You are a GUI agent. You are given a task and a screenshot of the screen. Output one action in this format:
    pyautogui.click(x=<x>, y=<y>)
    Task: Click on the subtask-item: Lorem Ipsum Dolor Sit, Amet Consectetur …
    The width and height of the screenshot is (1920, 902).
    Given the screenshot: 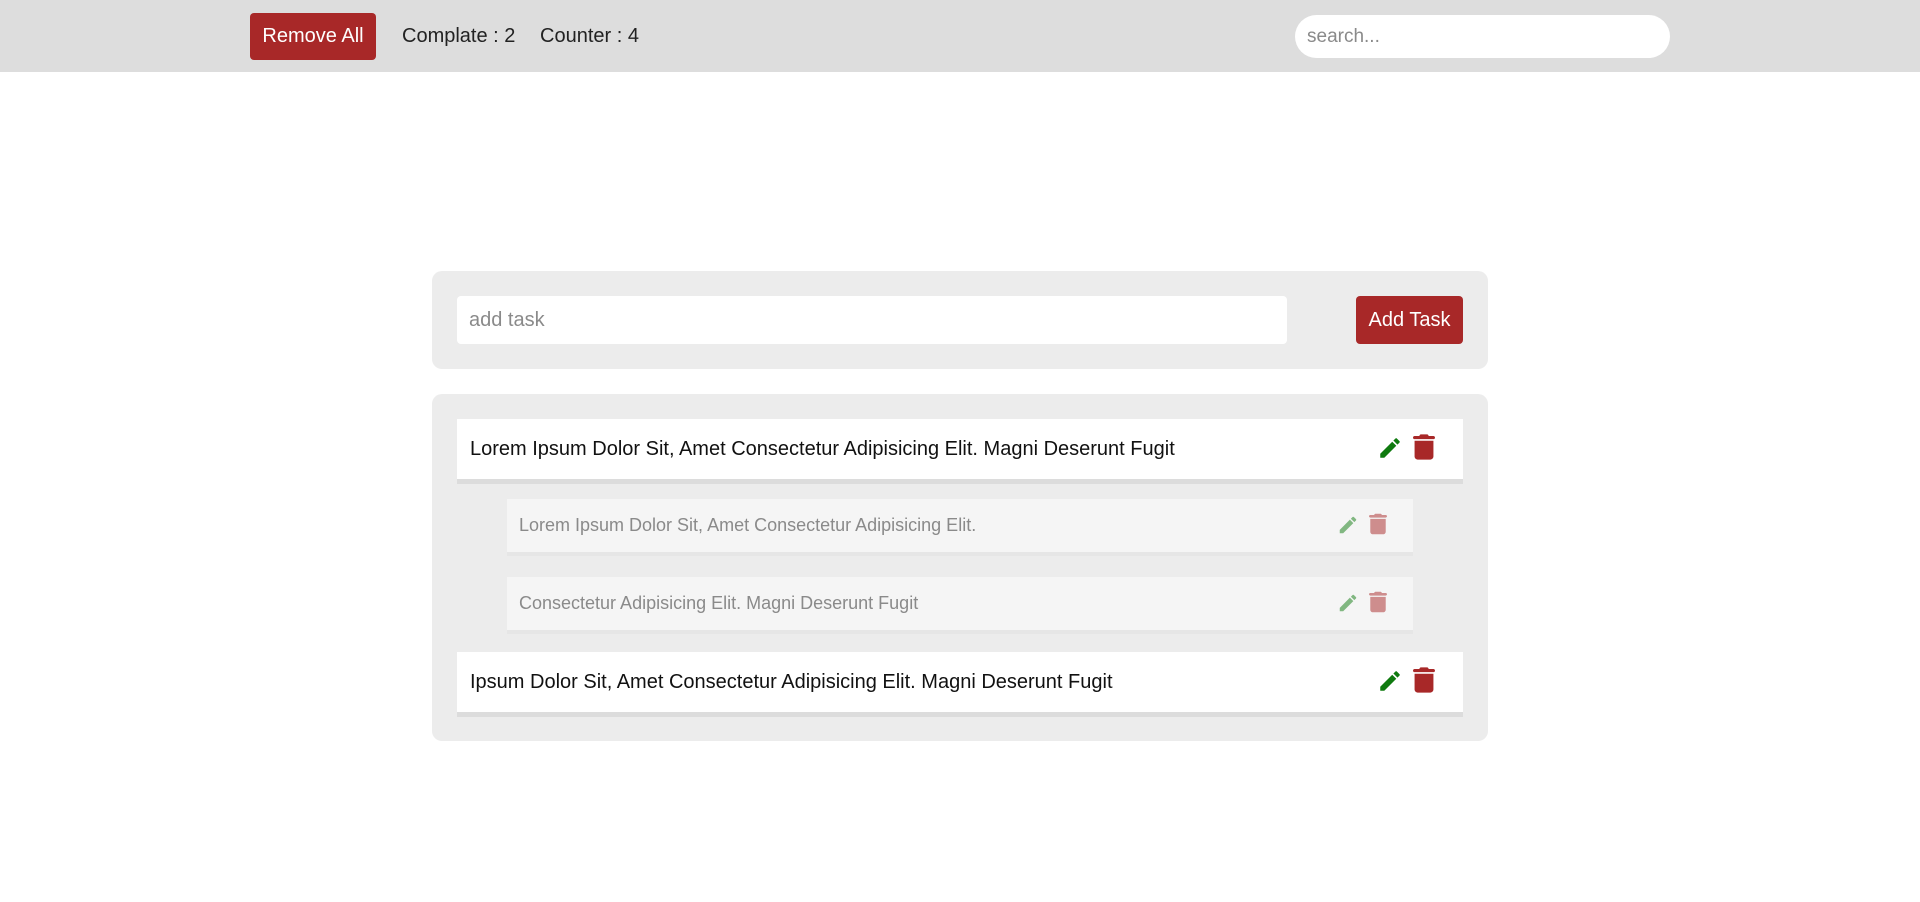 What is the action you would take?
    pyautogui.click(x=960, y=527)
    